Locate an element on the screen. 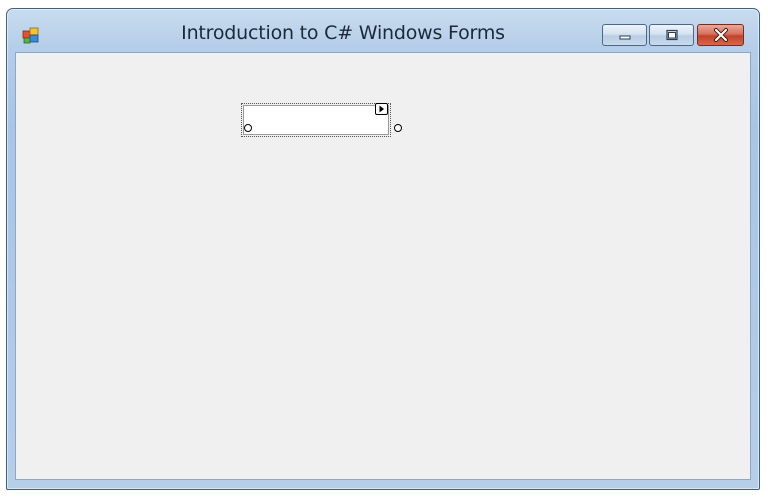  smart-tag-arrow-icon is located at coordinates (381, 109).